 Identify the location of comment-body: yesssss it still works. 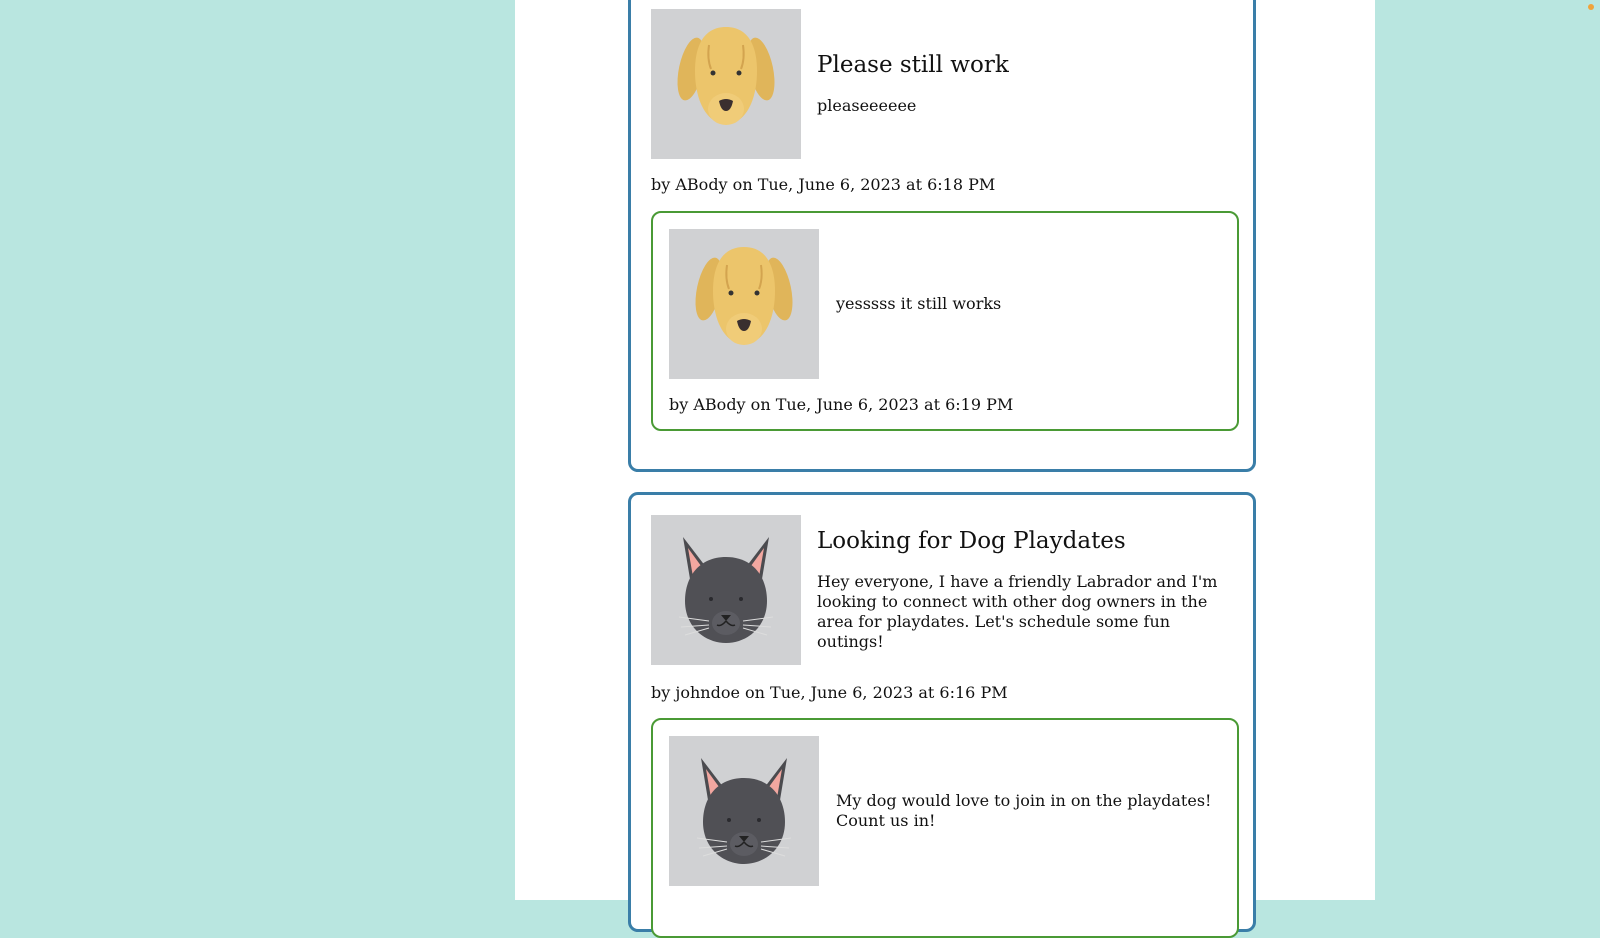
(919, 303).